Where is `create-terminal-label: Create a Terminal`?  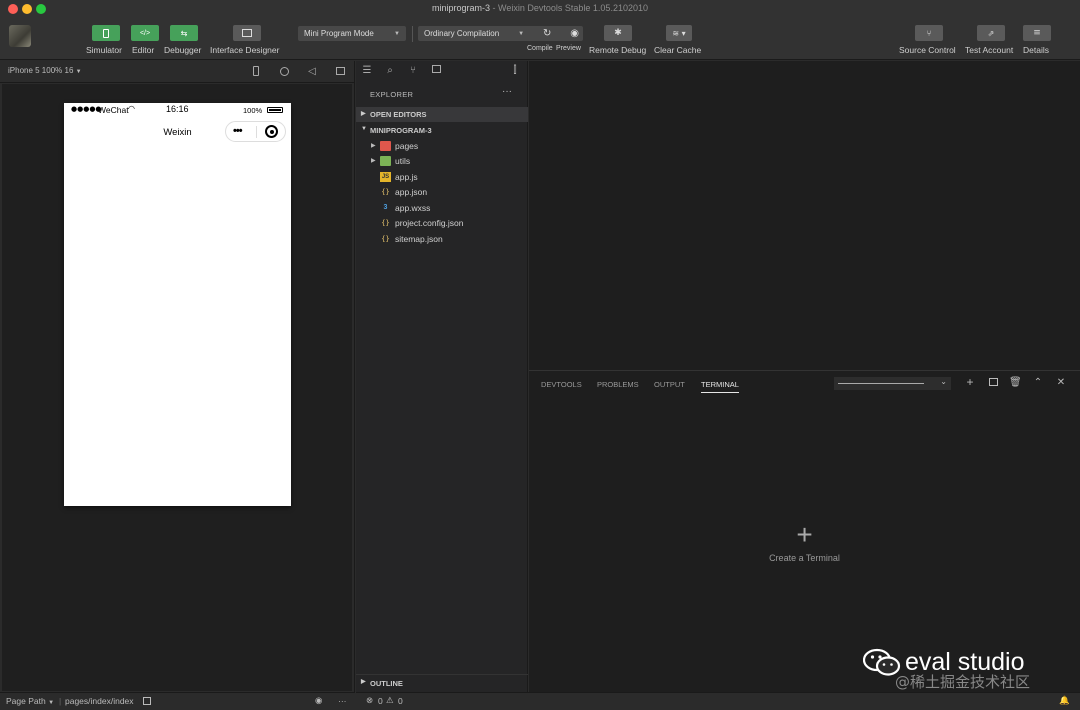
create-terminal-label: Create a Terminal is located at coordinates (804, 558).